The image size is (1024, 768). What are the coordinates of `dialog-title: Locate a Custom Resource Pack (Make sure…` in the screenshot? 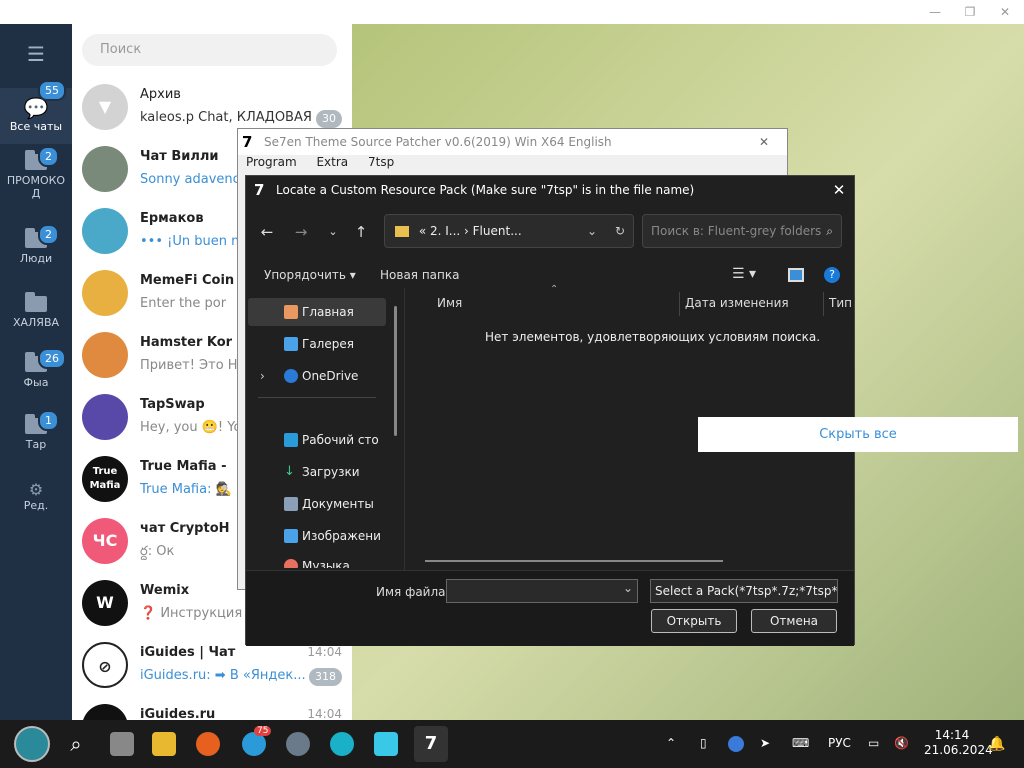 It's located at (485, 190).